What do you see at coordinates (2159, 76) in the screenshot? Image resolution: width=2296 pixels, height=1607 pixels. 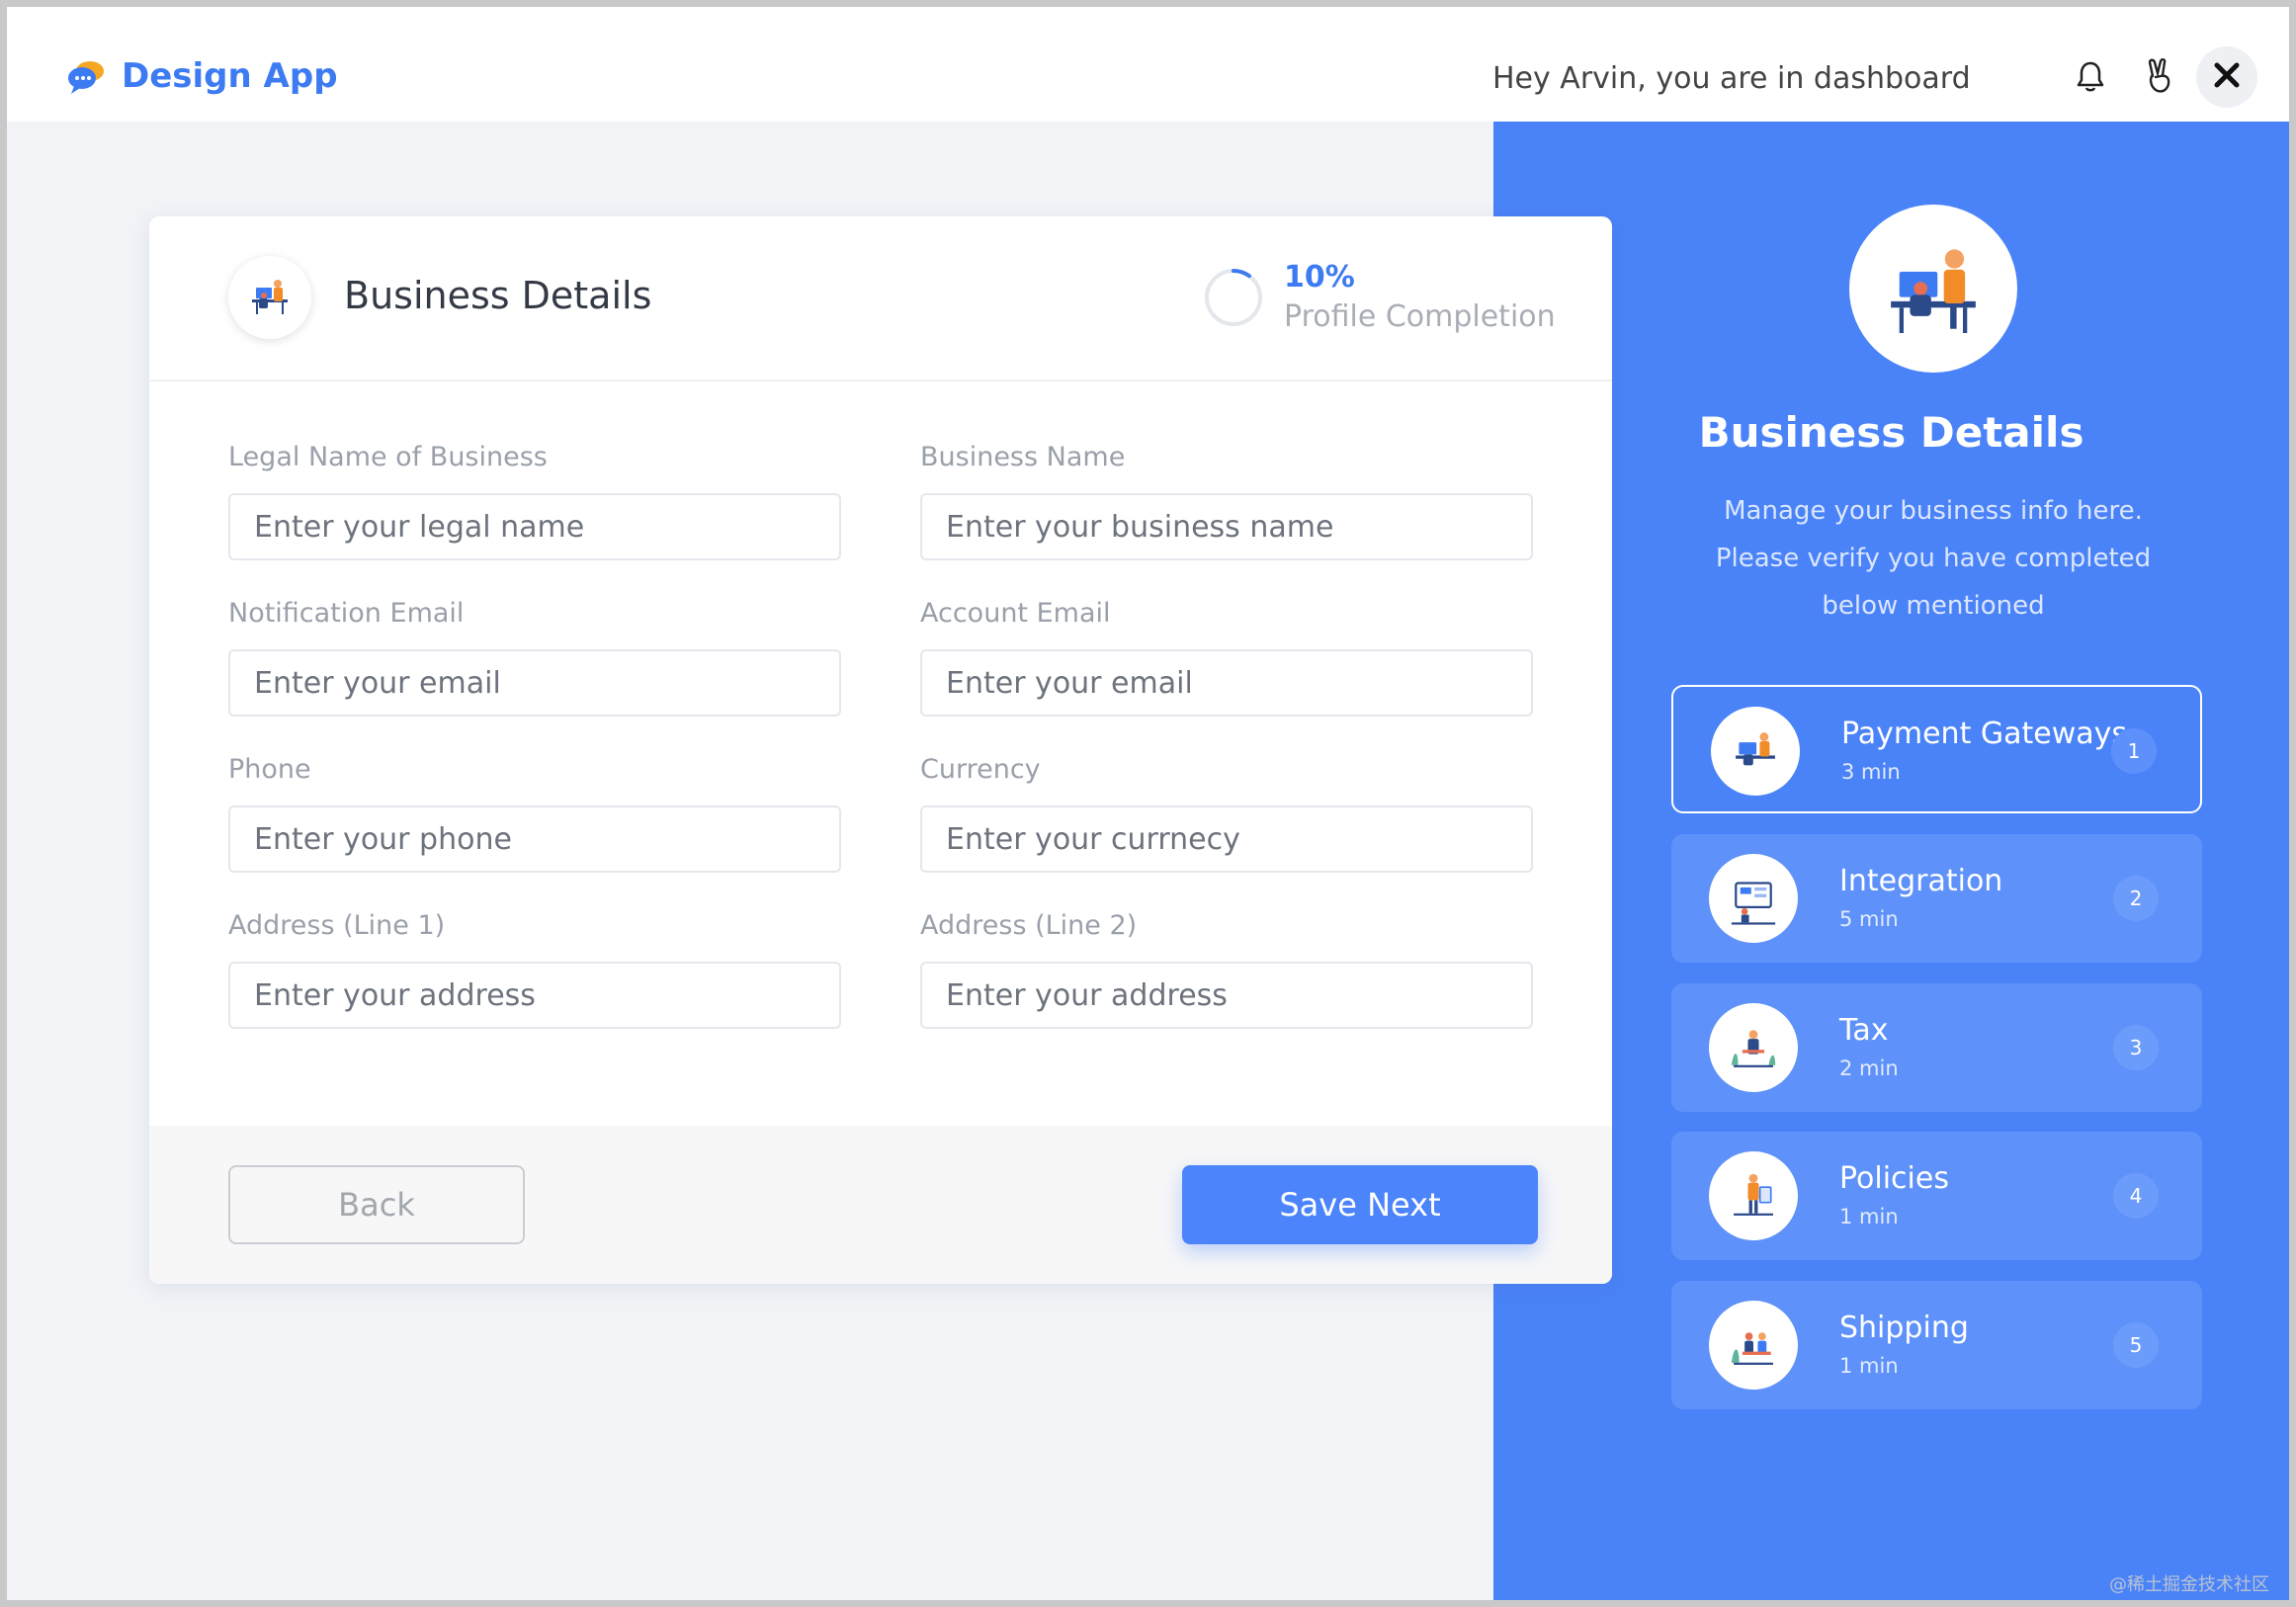 I see `peace-hand-icon` at bounding box center [2159, 76].